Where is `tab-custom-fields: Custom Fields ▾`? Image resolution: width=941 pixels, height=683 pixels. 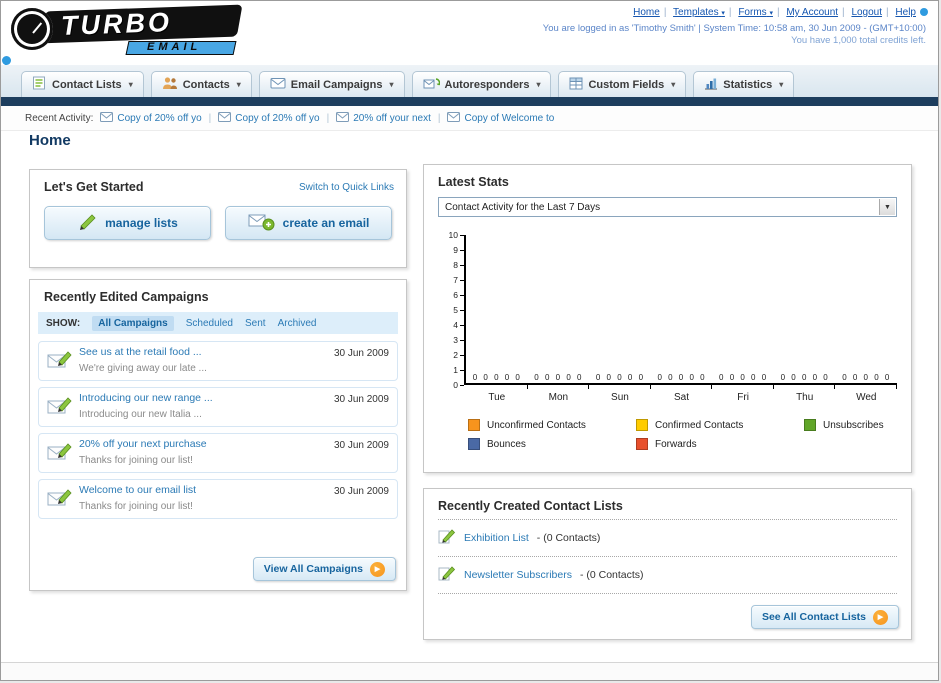
tab-custom-fields: Custom Fields ▾ is located at coordinates (622, 84).